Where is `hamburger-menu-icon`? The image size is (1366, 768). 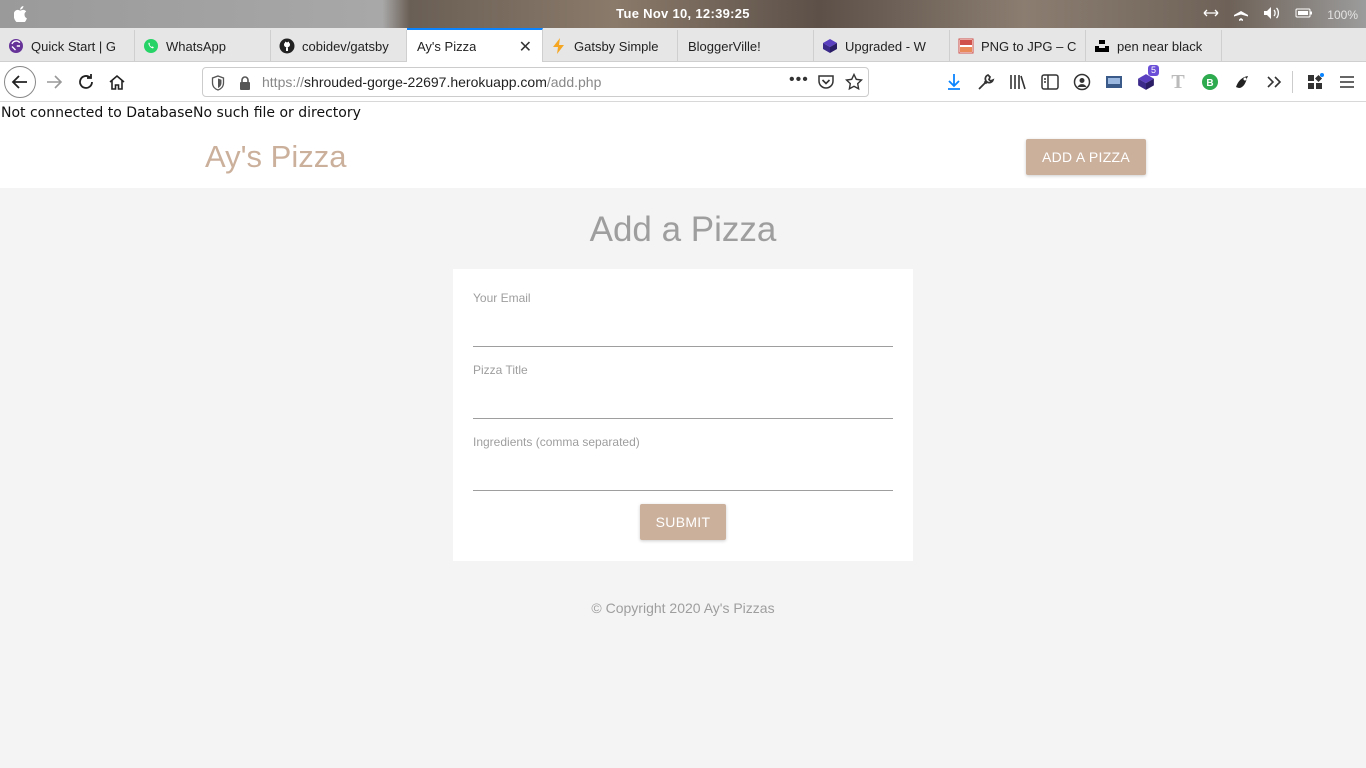
hamburger-menu-icon is located at coordinates (1347, 82).